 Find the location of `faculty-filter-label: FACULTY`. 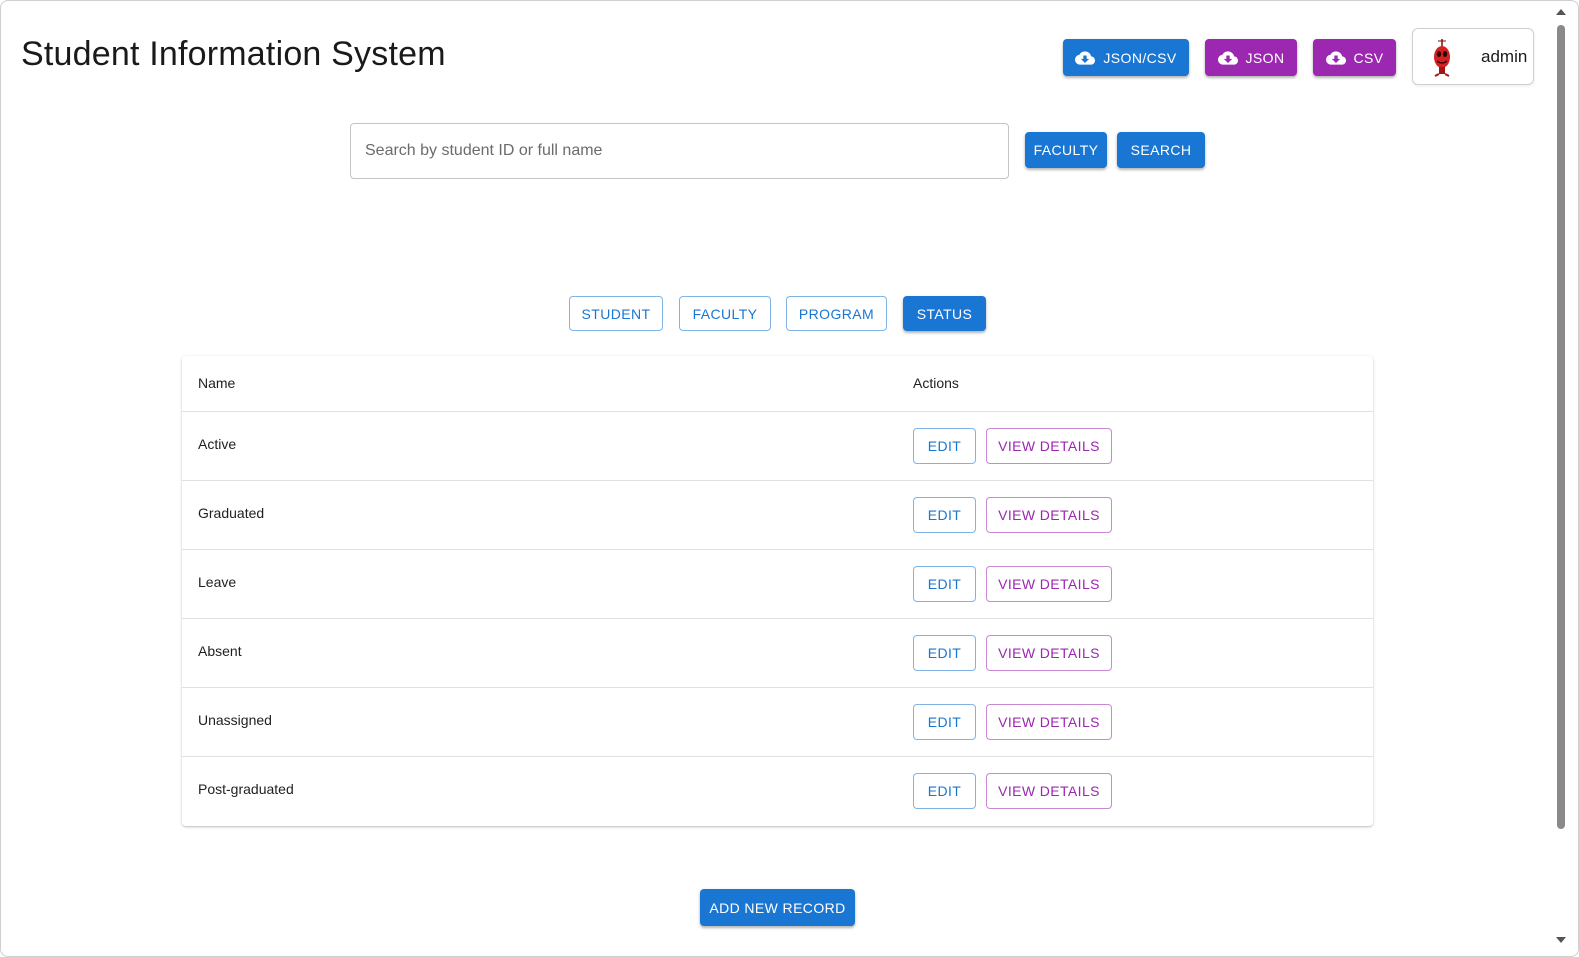

faculty-filter-label: FACULTY is located at coordinates (1066, 150).